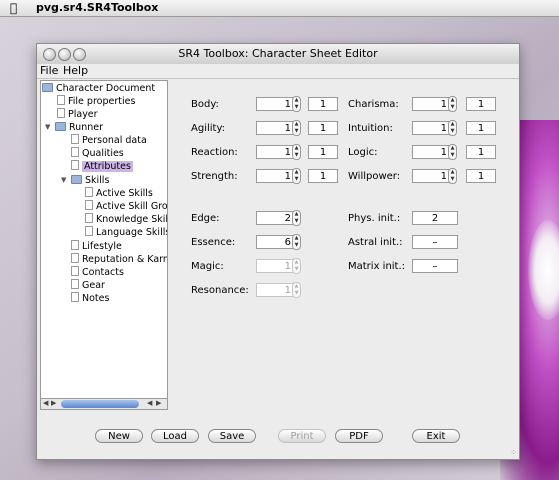 The width and height of the screenshot is (559, 480). I want to click on willpower-value-field: 1, so click(481, 176).